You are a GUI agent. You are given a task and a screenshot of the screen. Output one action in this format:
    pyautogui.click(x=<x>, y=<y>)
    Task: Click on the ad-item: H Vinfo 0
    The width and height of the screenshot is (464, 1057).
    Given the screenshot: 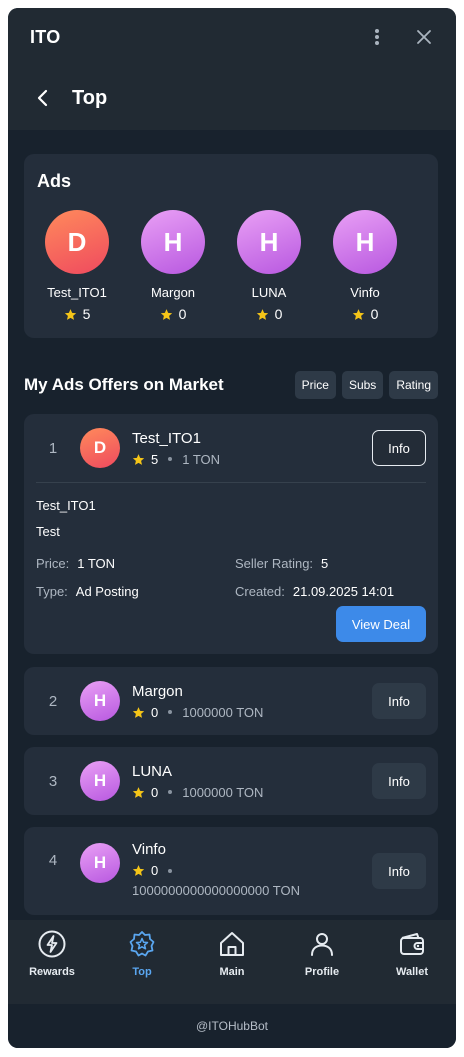 What is the action you would take?
    pyautogui.click(x=365, y=266)
    